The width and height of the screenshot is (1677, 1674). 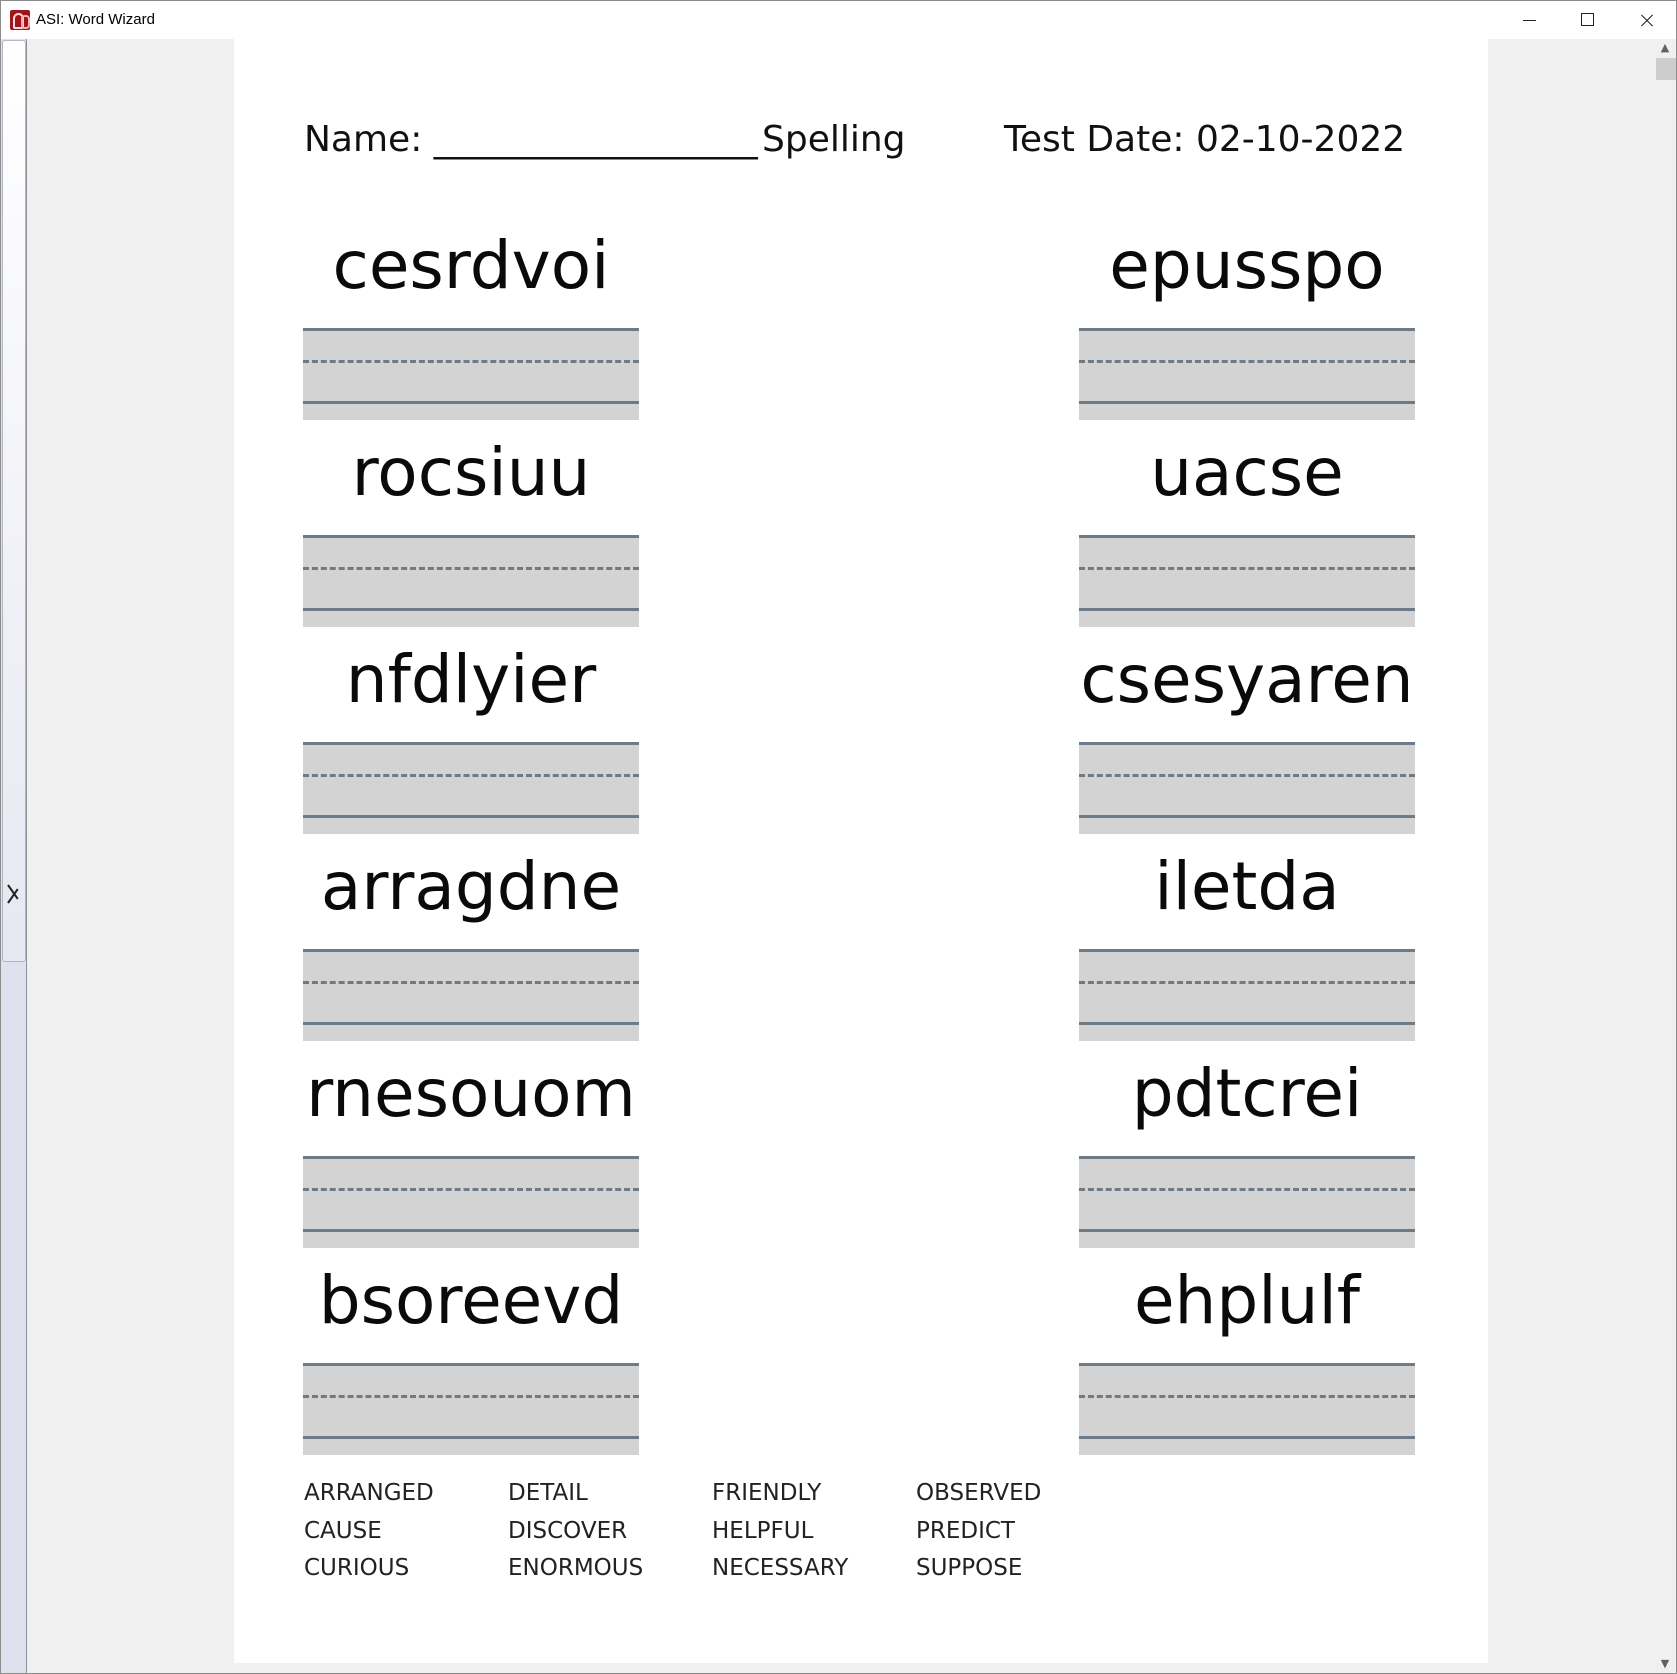 I want to click on word-bank-item: HELPFUL, so click(x=763, y=1530).